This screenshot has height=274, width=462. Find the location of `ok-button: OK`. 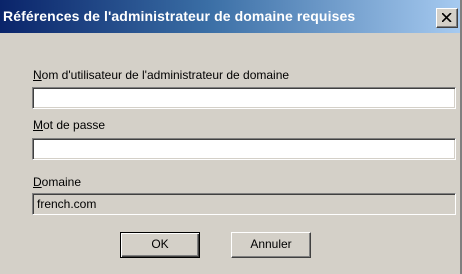

ok-button: OK is located at coordinates (160, 245).